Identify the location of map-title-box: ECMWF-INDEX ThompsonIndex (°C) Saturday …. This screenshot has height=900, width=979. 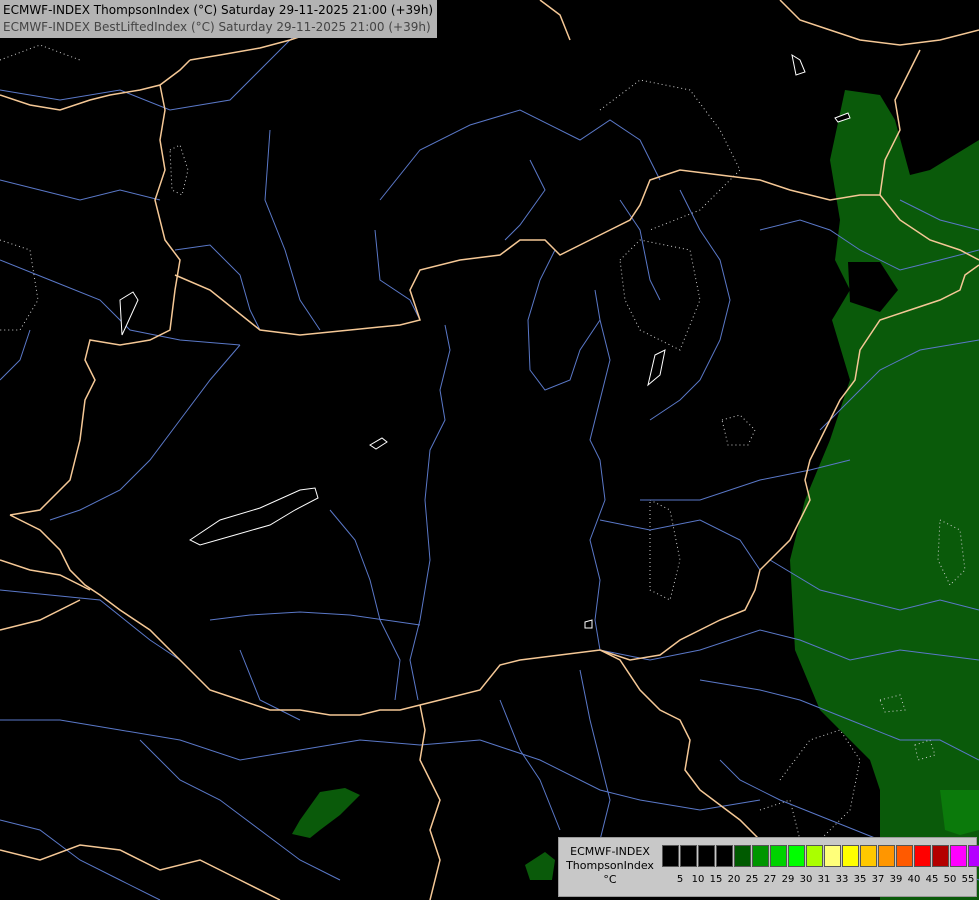
(219, 19).